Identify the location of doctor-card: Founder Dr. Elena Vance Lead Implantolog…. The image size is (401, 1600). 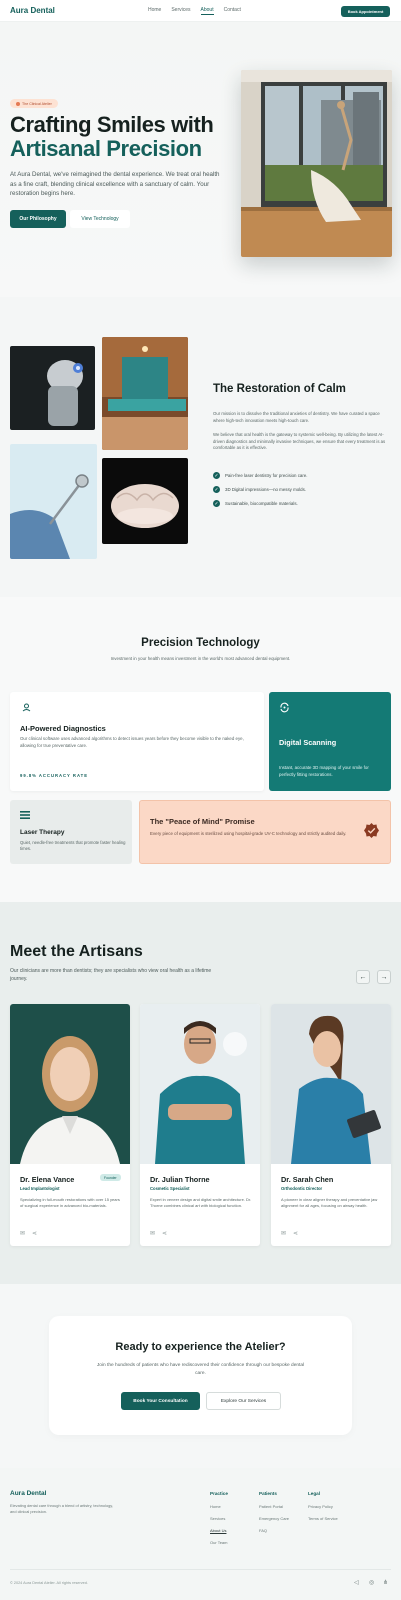
(70, 1125).